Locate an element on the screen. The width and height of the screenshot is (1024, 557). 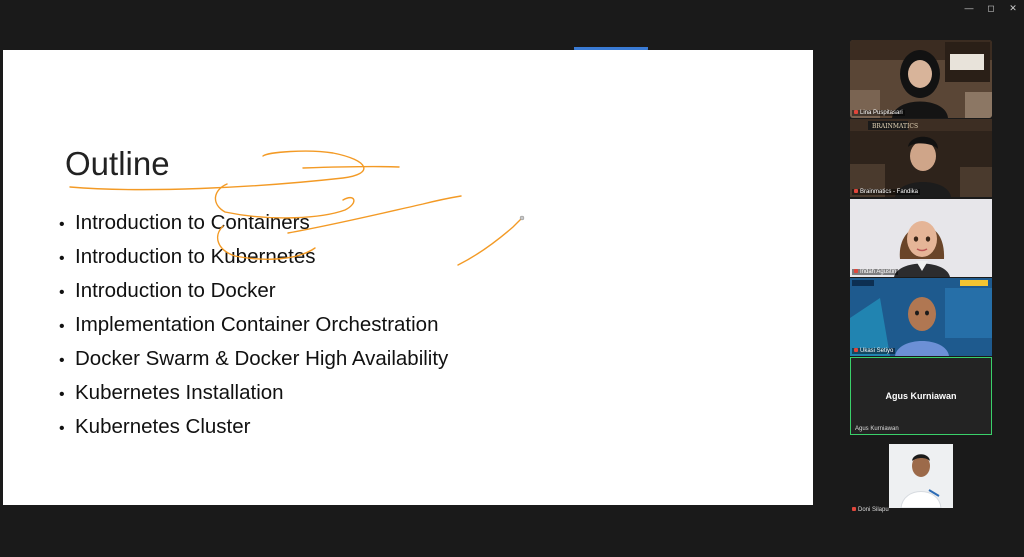
bullet-text: Implementation Container Orchestration is located at coordinates (257, 324).